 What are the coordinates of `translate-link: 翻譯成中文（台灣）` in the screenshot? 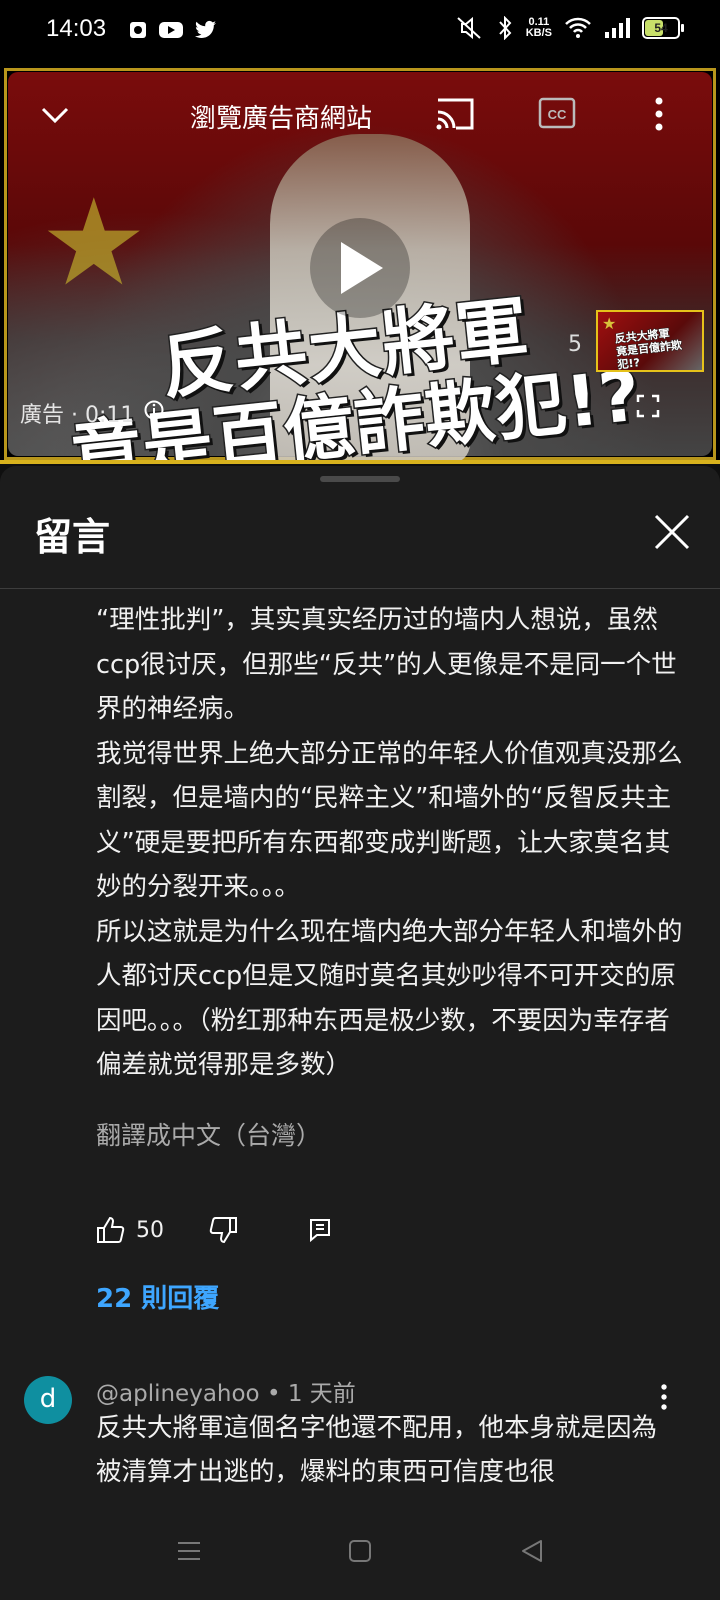 It's located at (208, 1134).